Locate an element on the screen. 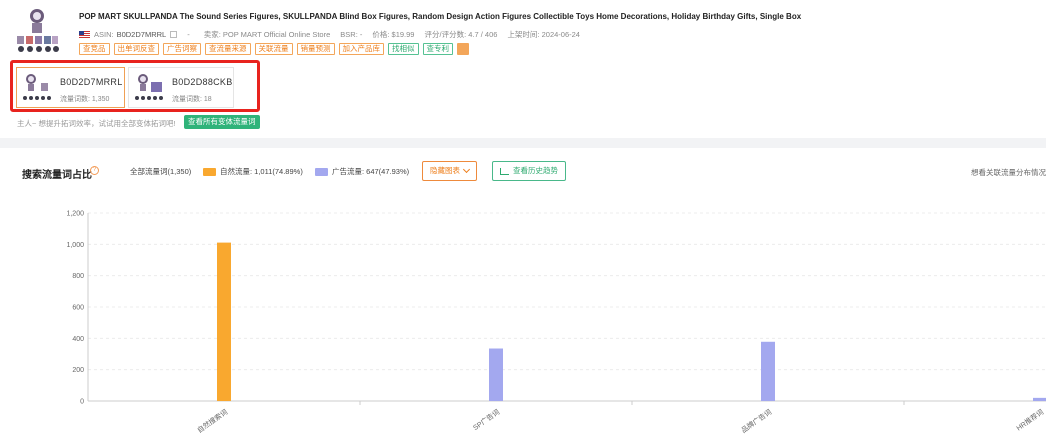 This screenshot has height=441, width=1046. seller-text: 卖家: POP MART Official Online Store is located at coordinates (267, 34).